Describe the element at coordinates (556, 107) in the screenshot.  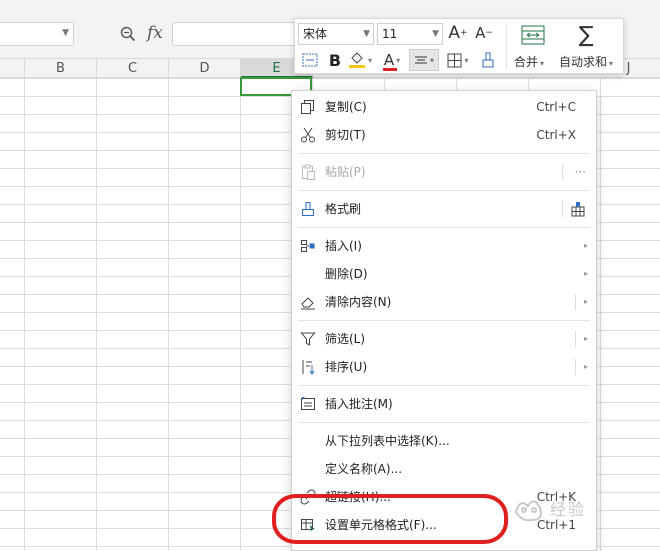
I see `menu-item-shortcut: Ctrl+C` at that location.